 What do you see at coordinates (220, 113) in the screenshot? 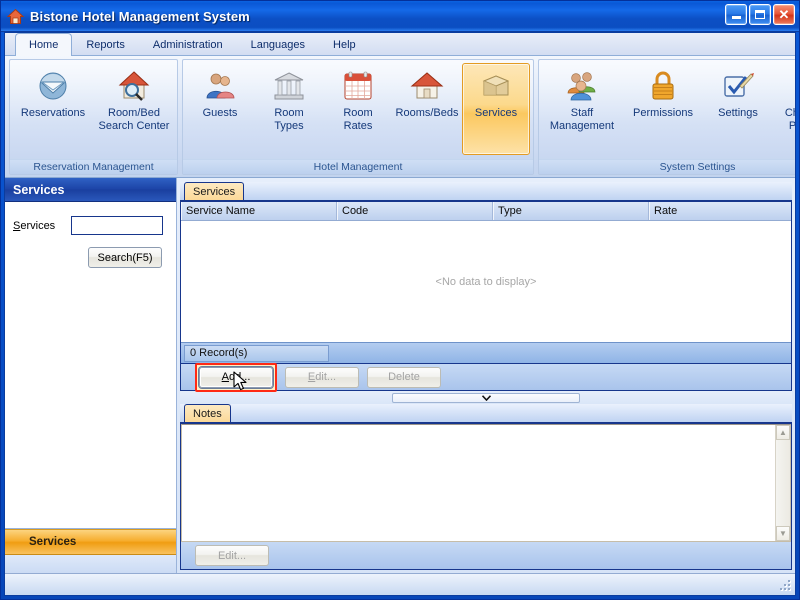
I see `ribbon-button-guests-label: Guests` at bounding box center [220, 113].